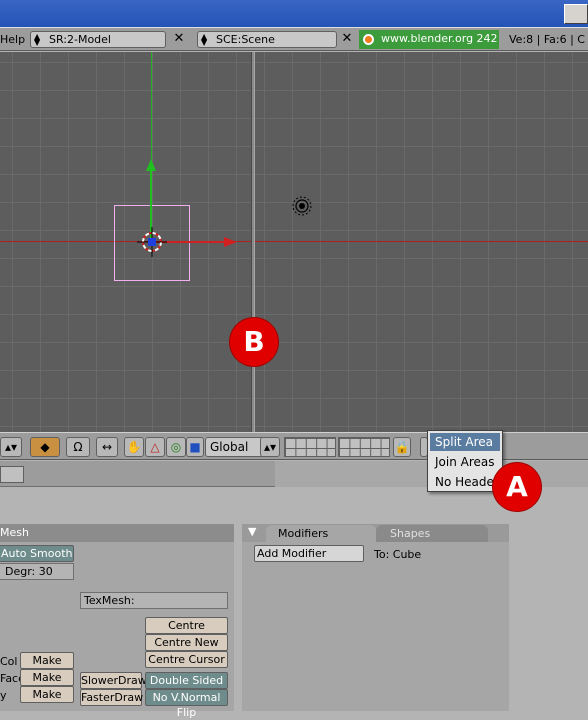 Image resolution: width=588 pixels, height=720 pixels. What do you see at coordinates (547, 39) in the screenshot?
I see `scene-stats: Ve:8 | Fa:6 | C` at bounding box center [547, 39].